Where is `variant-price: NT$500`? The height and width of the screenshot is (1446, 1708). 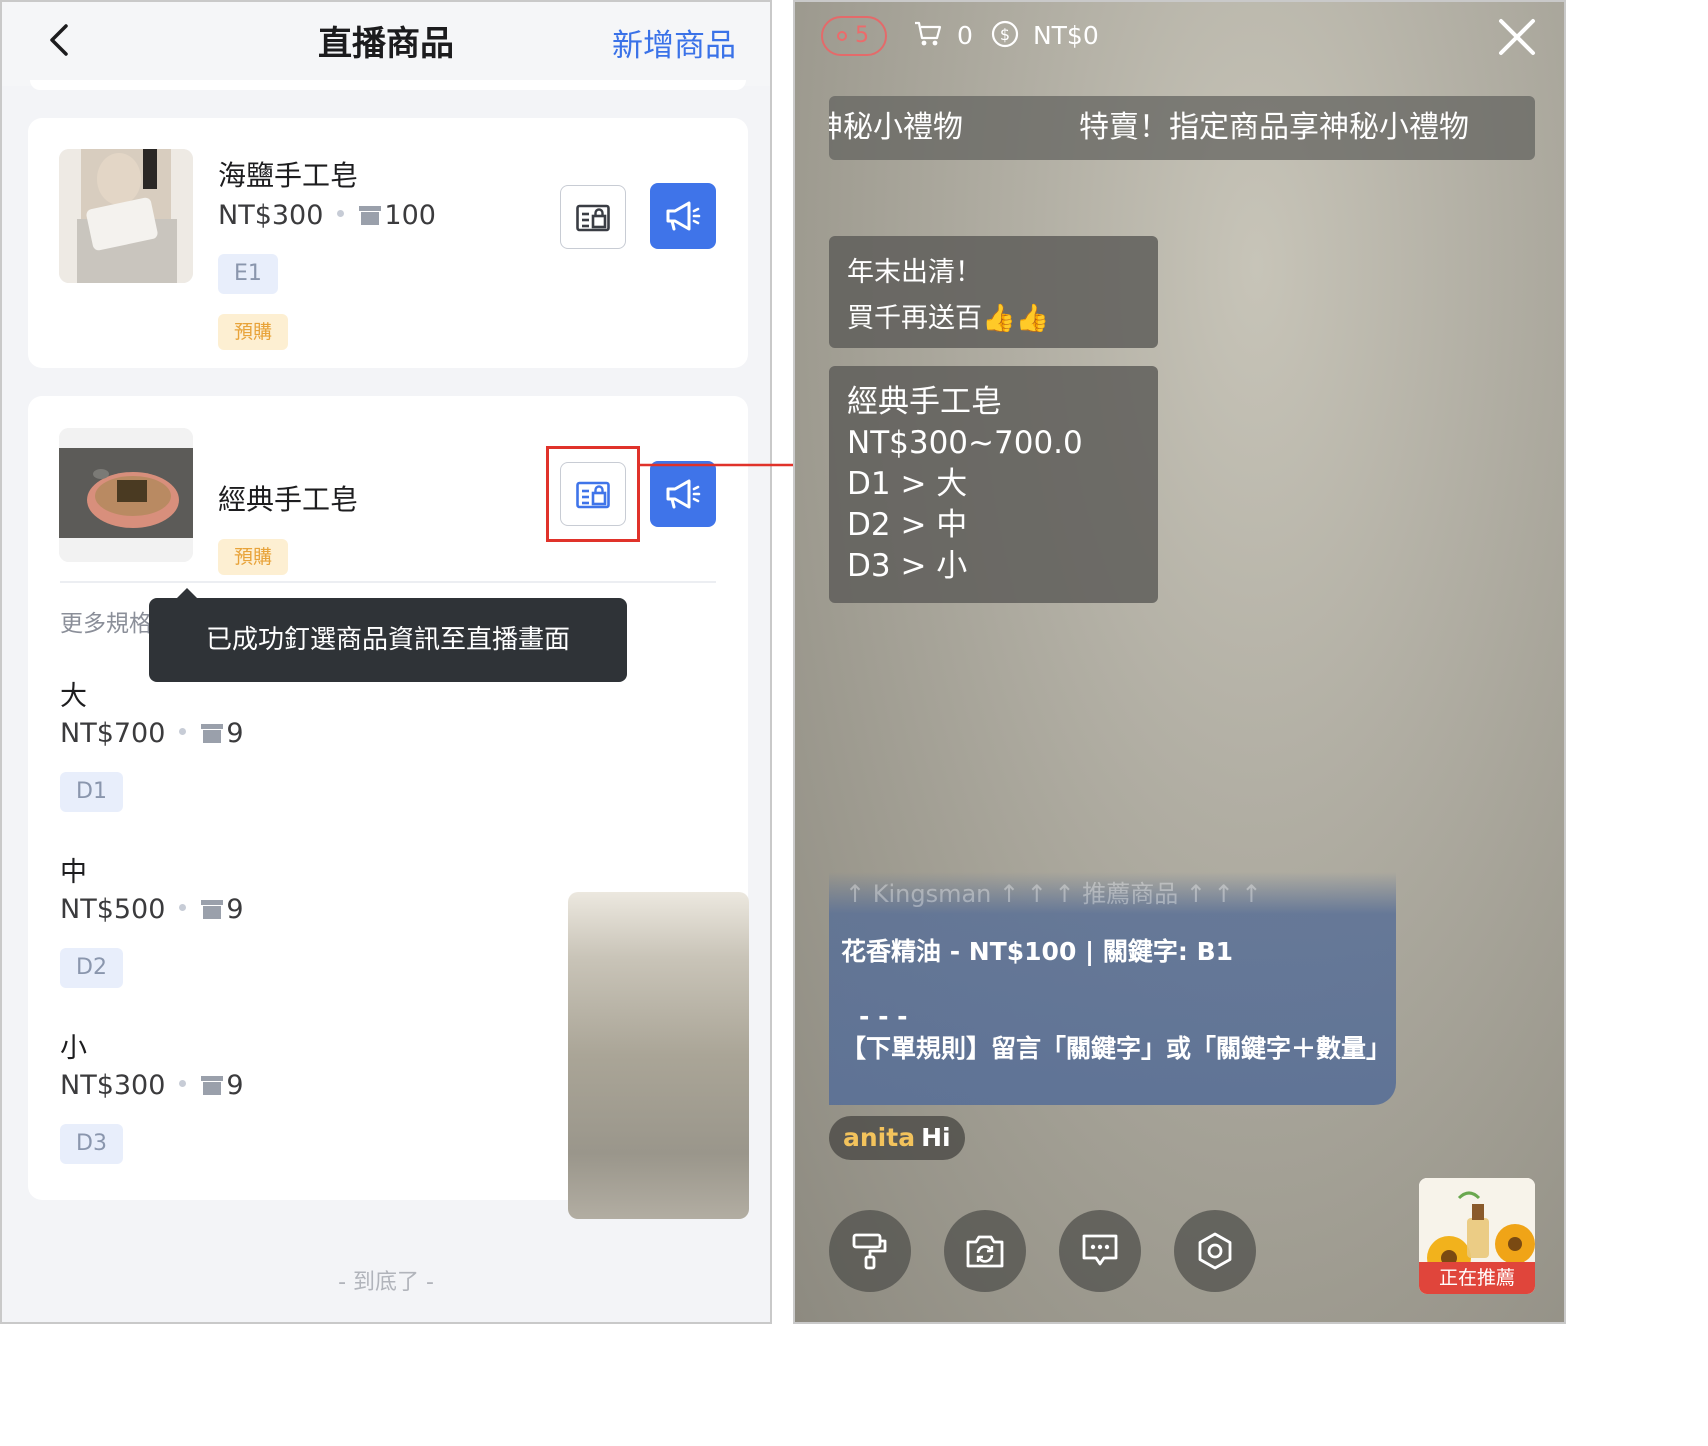 variant-price: NT$500 is located at coordinates (113, 909).